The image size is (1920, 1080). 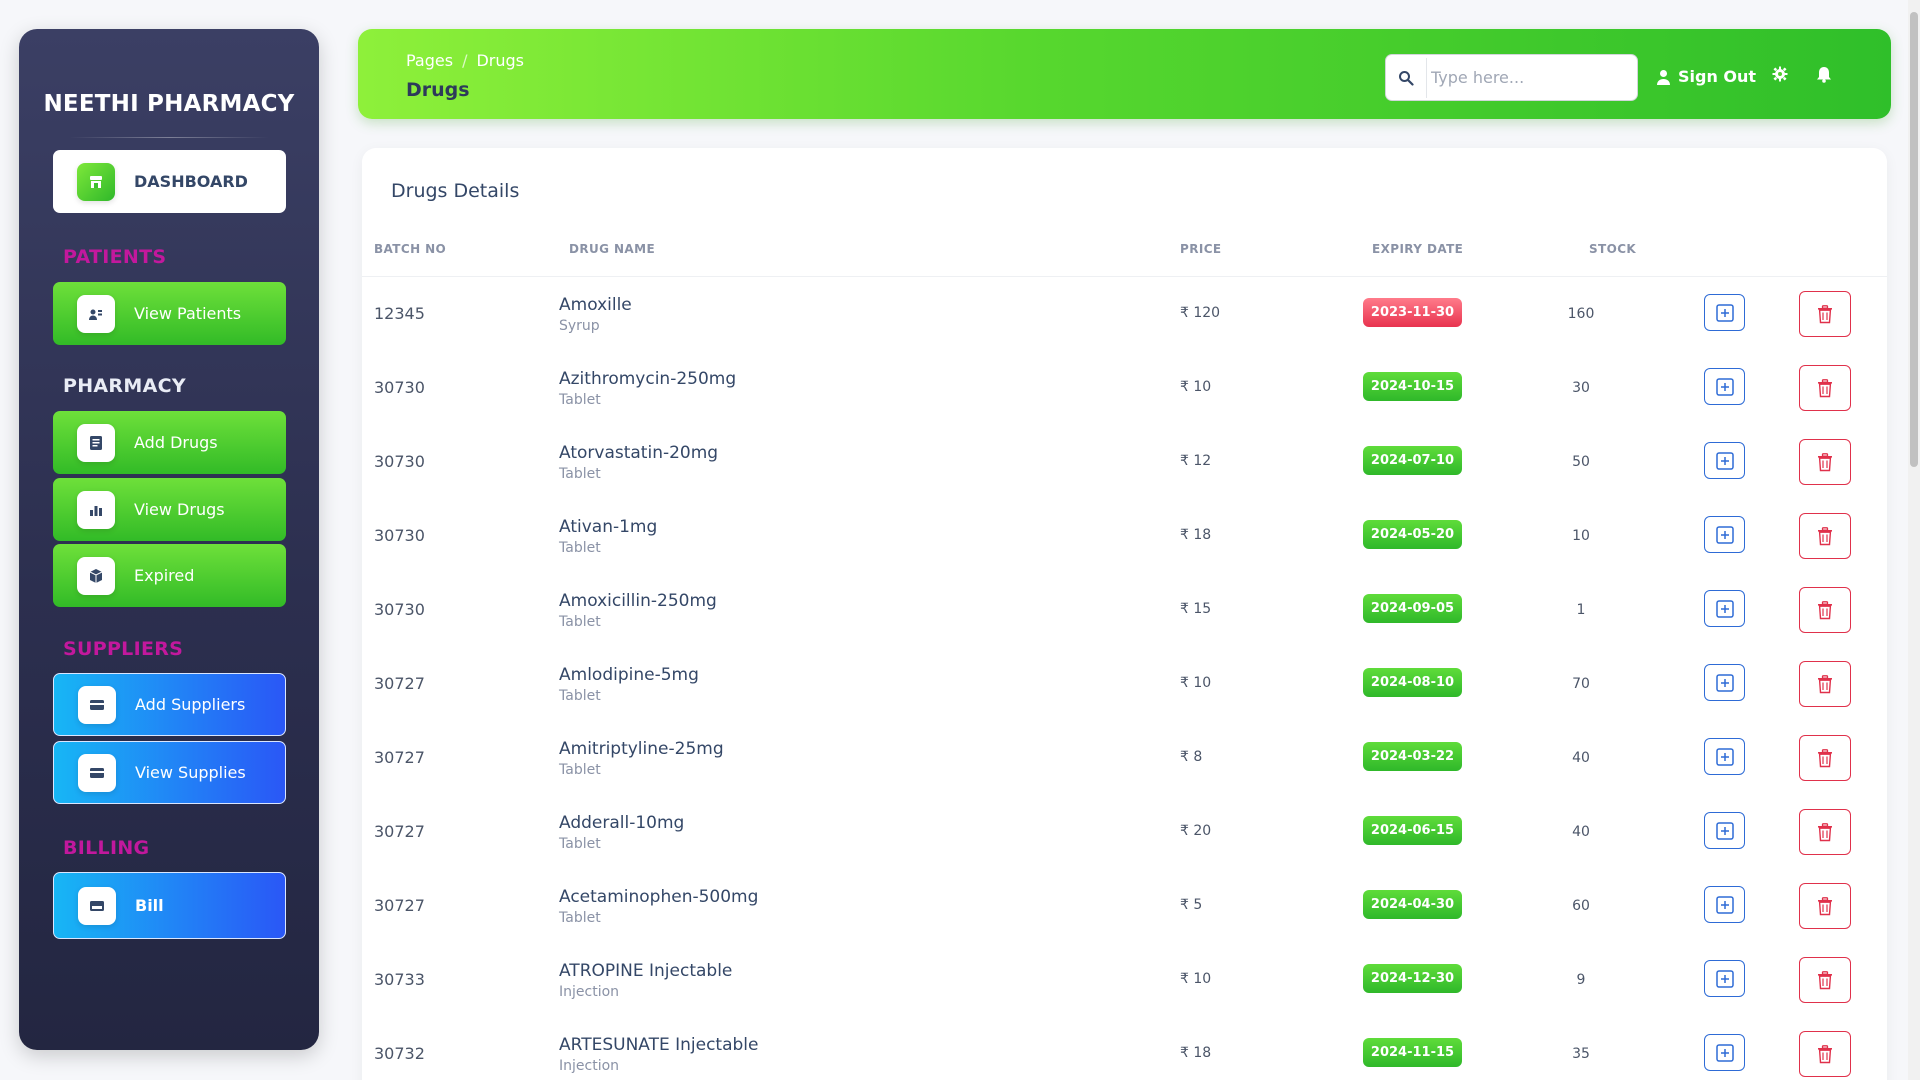 I want to click on brand-title: NEETHI PHARMACY, so click(x=169, y=104).